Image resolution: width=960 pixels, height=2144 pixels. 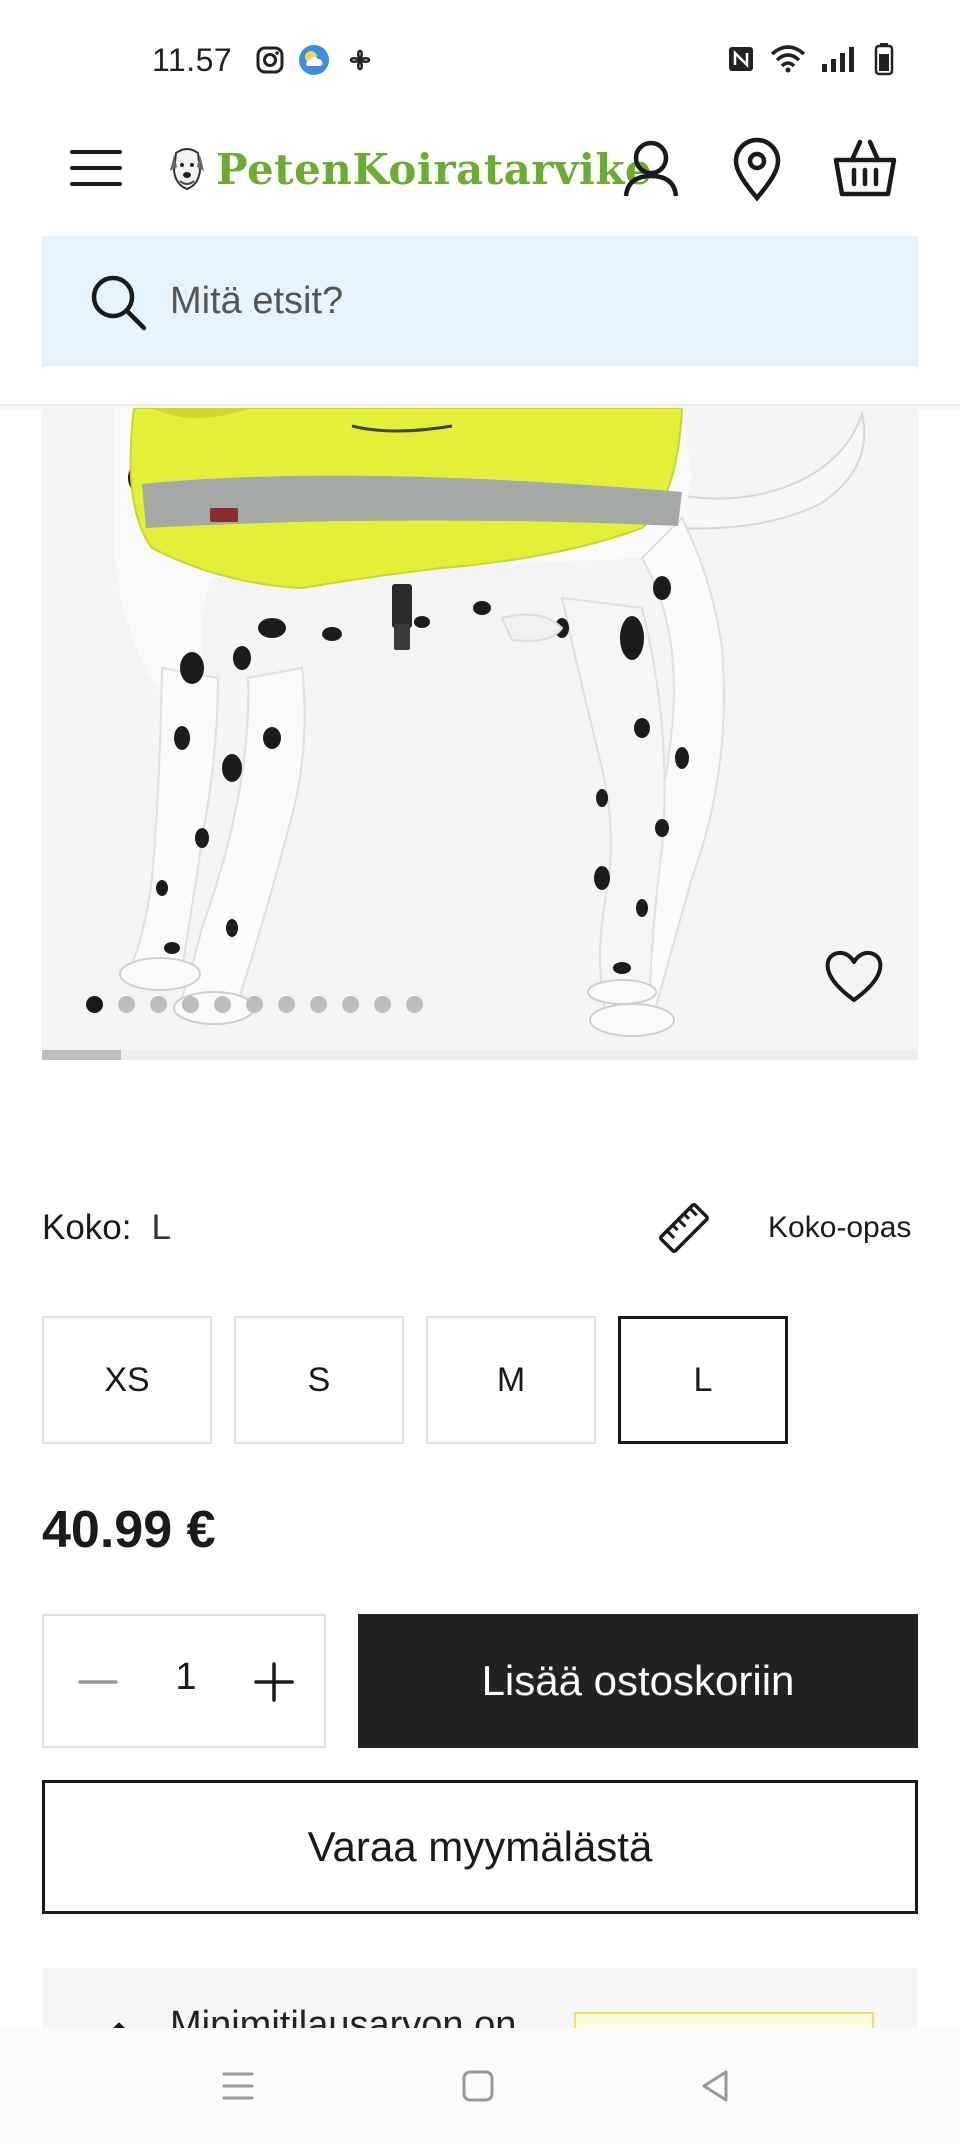 I want to click on gallery-scroll-track, so click(x=480, y=1055).